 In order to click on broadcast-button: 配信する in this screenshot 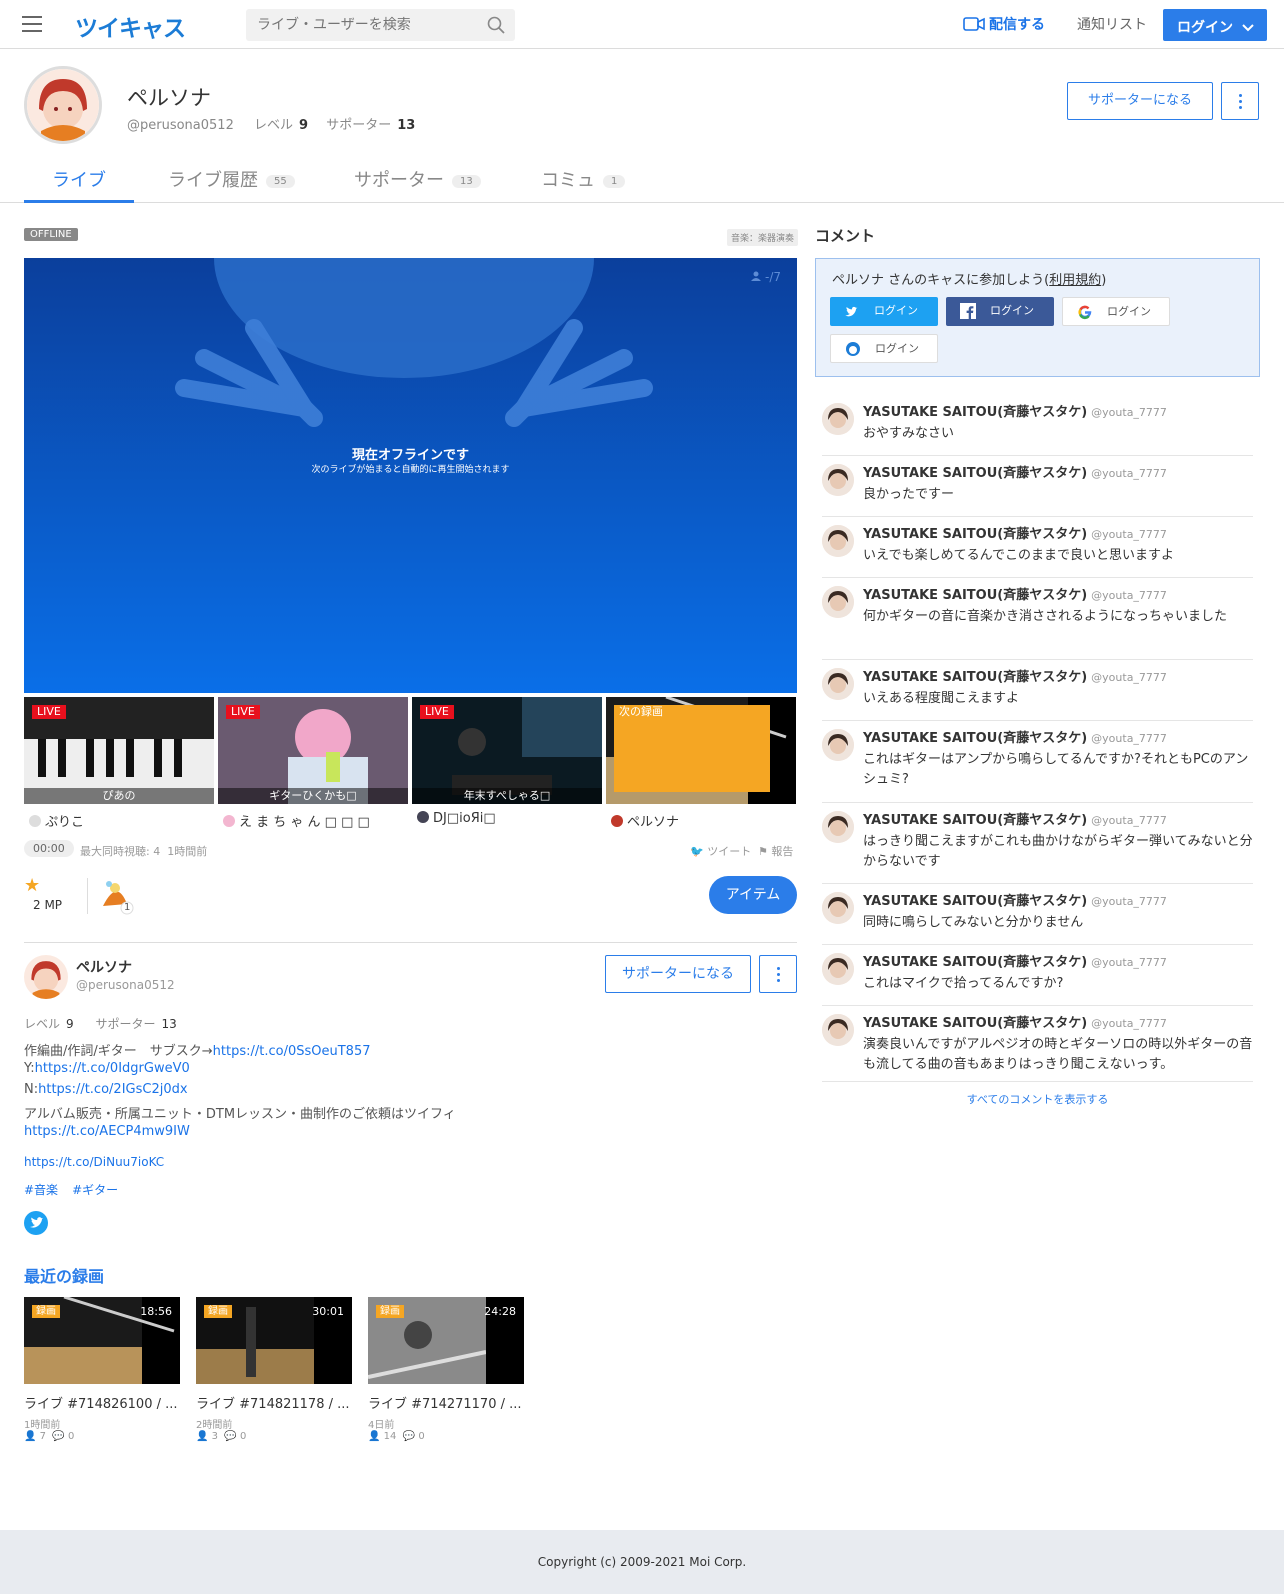, I will do `click(1004, 24)`.